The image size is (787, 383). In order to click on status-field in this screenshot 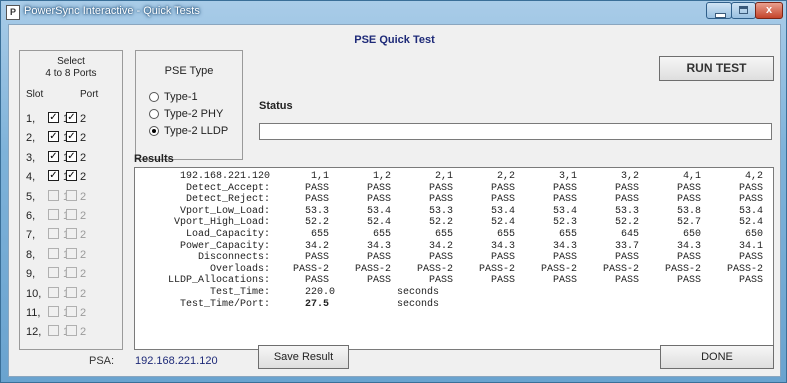, I will do `click(515, 131)`.